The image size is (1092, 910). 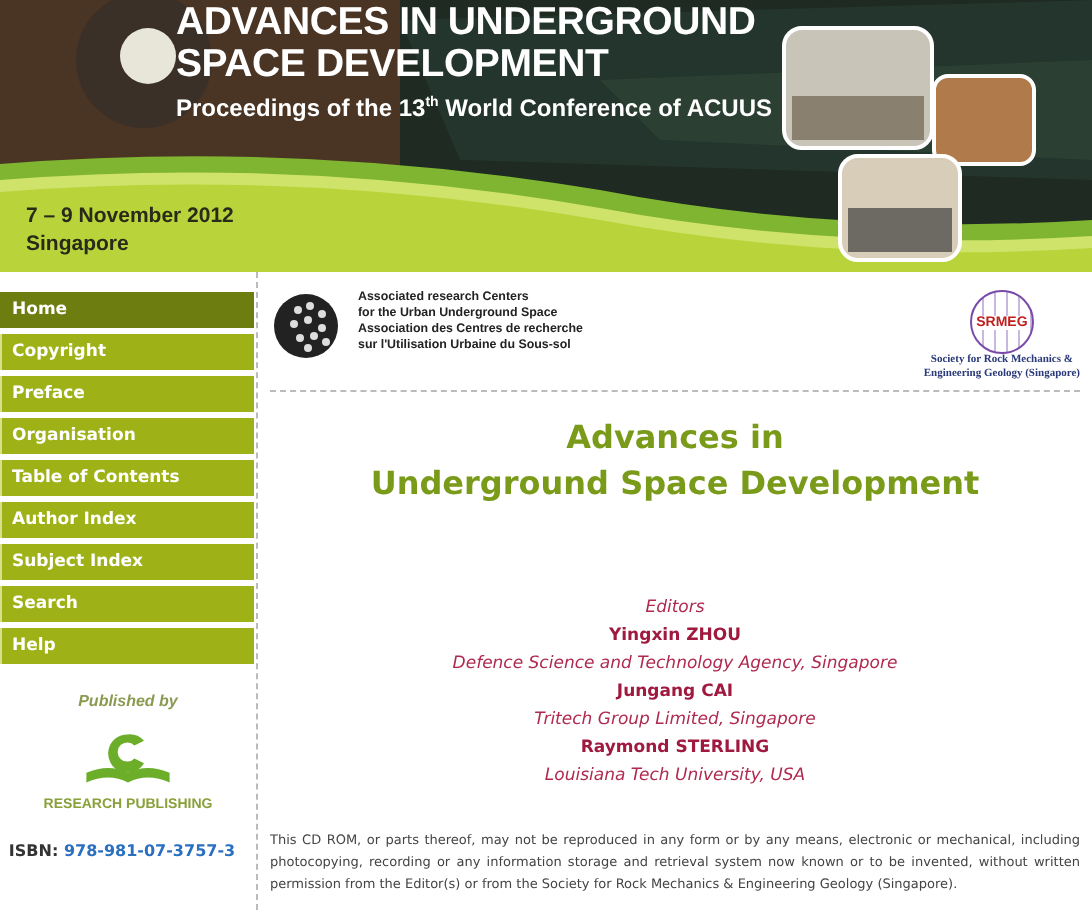 I want to click on editor-name: Yingxin ZHOU, so click(x=675, y=637).